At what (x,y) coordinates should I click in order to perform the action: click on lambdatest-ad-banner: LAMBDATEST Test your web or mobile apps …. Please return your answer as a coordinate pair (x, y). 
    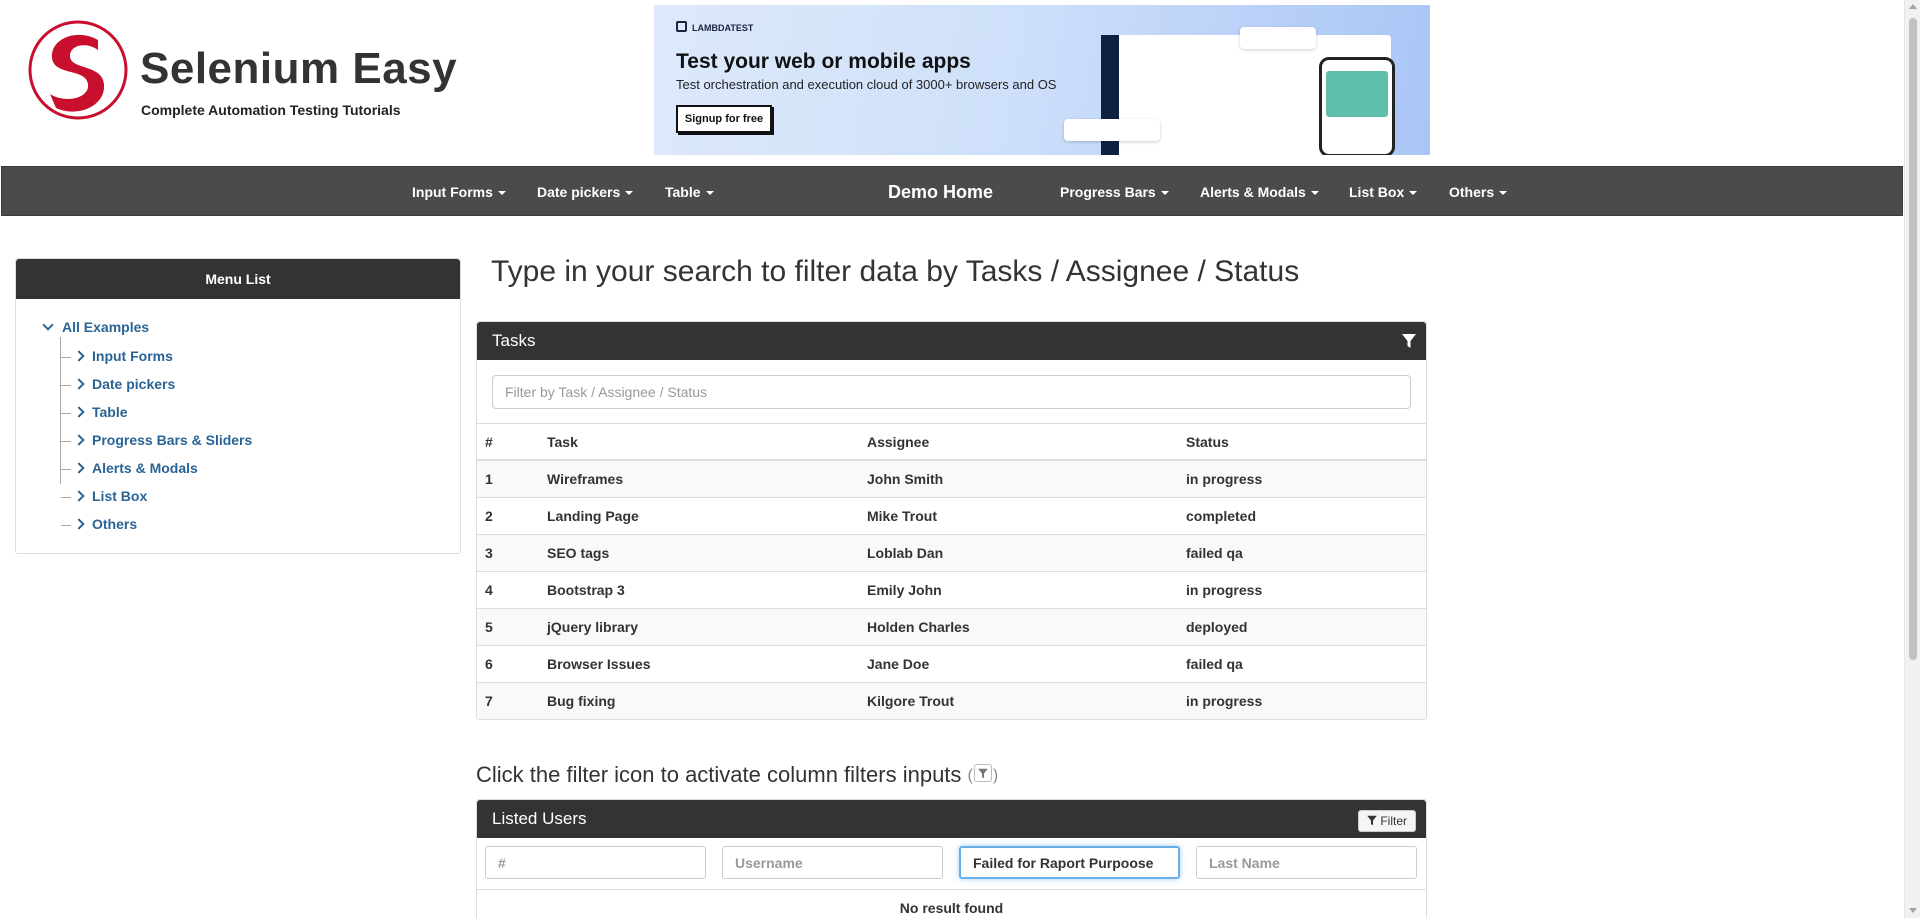
    Looking at the image, I should click on (1042, 80).